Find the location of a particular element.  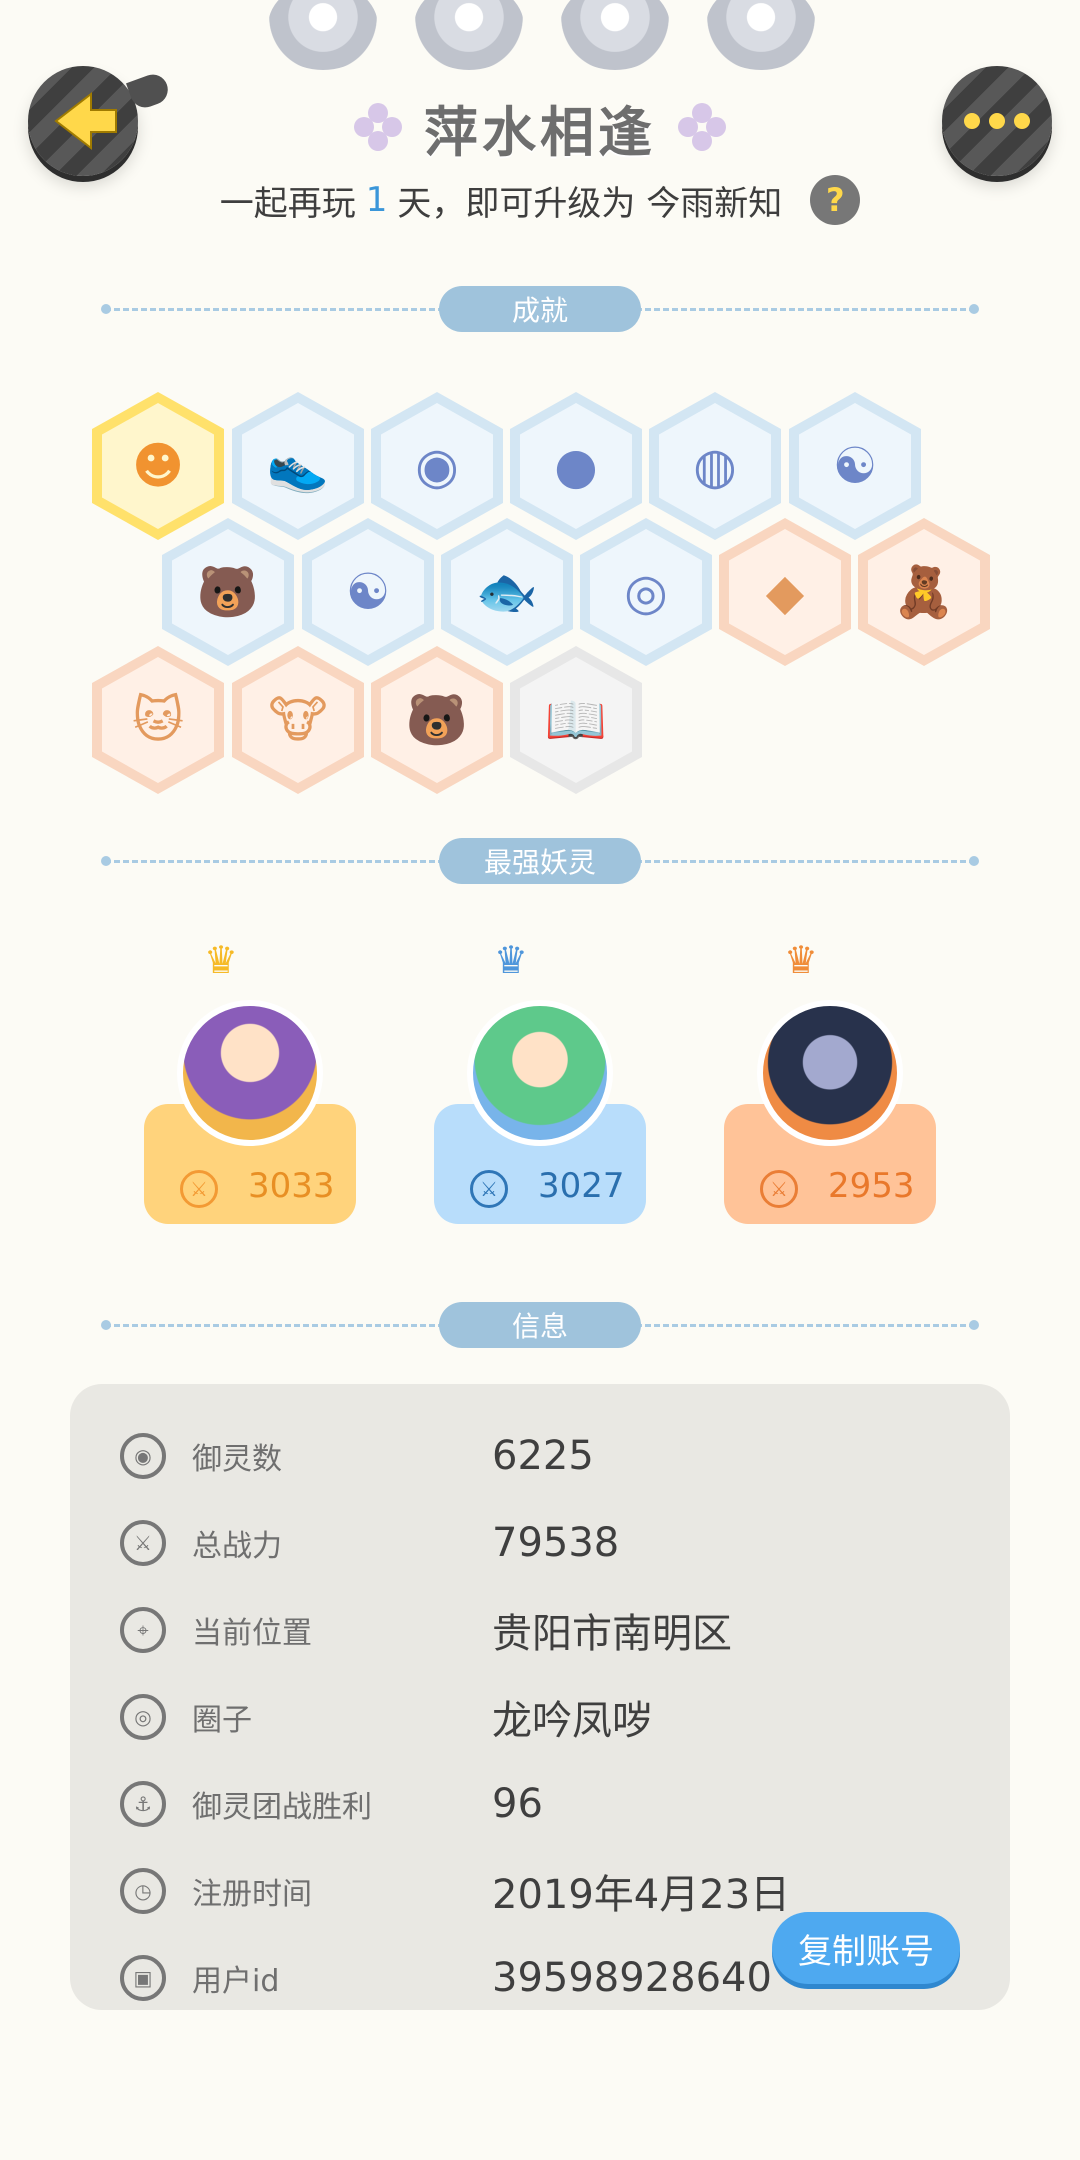

section-title: 信息 is located at coordinates (540, 1325).